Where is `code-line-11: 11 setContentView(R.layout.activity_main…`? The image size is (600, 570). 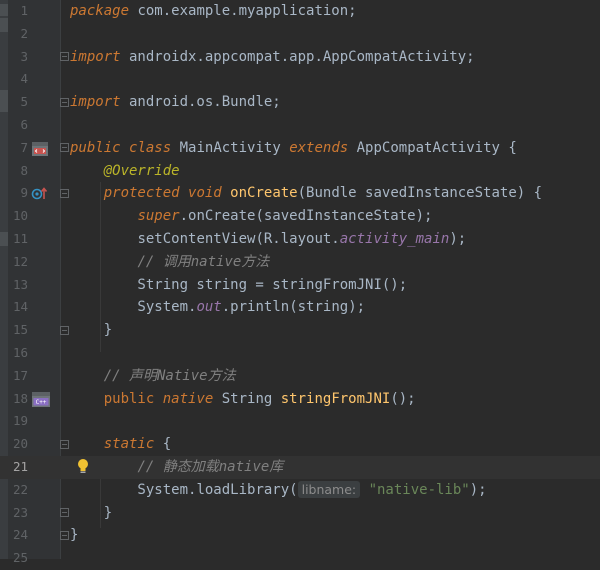
code-line-11: 11 setContentView(R.layout.activity_main… is located at coordinates (300, 239).